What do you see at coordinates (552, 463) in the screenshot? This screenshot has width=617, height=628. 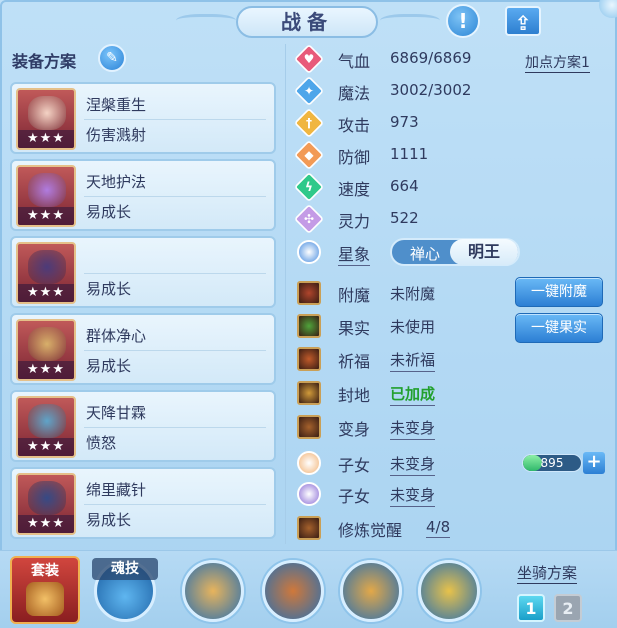 I see `progress-value: 895` at bounding box center [552, 463].